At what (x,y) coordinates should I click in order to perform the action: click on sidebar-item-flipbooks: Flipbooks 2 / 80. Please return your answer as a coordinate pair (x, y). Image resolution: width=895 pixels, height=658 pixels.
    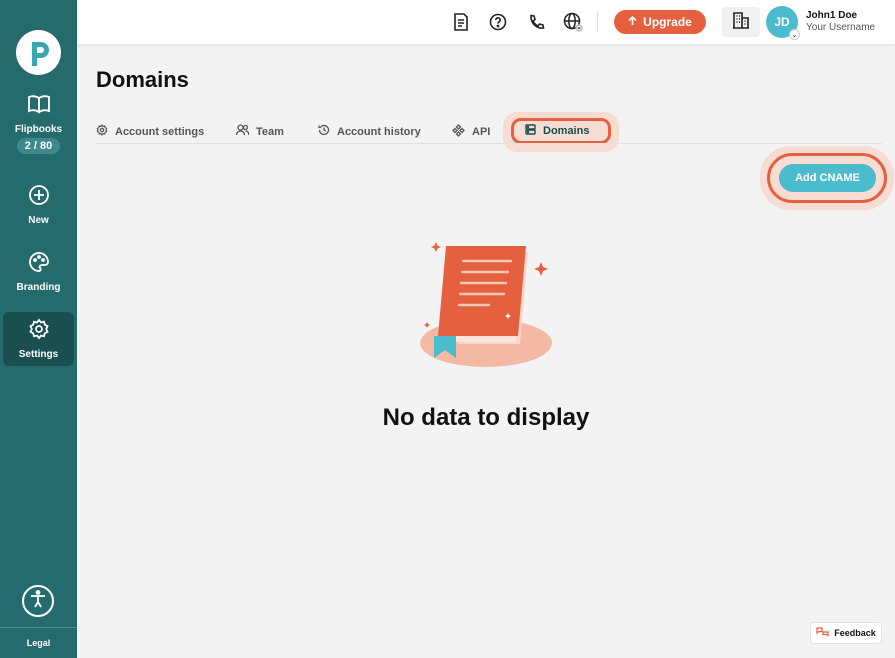
    Looking at the image, I should click on (38, 123).